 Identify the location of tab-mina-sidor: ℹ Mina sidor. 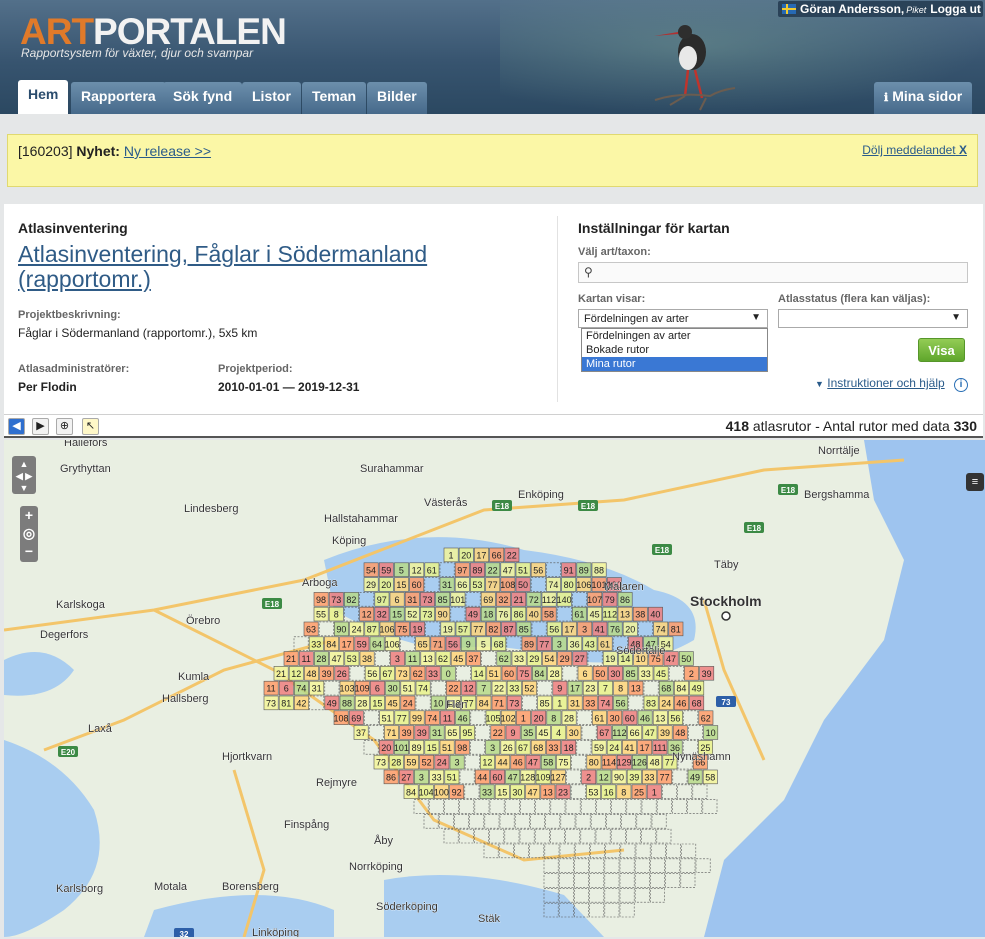
(923, 98).